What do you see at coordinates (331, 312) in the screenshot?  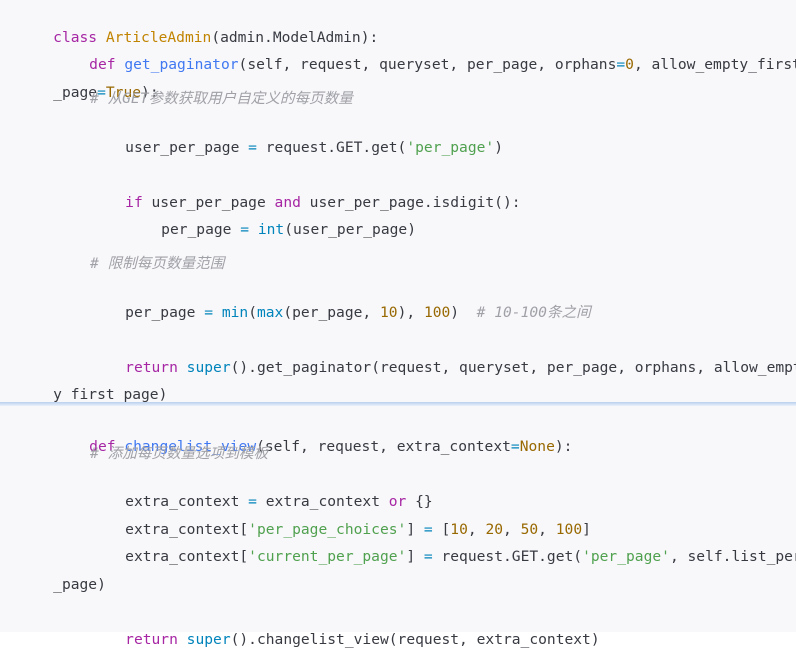 I see `code-text: (per_page,` at bounding box center [331, 312].